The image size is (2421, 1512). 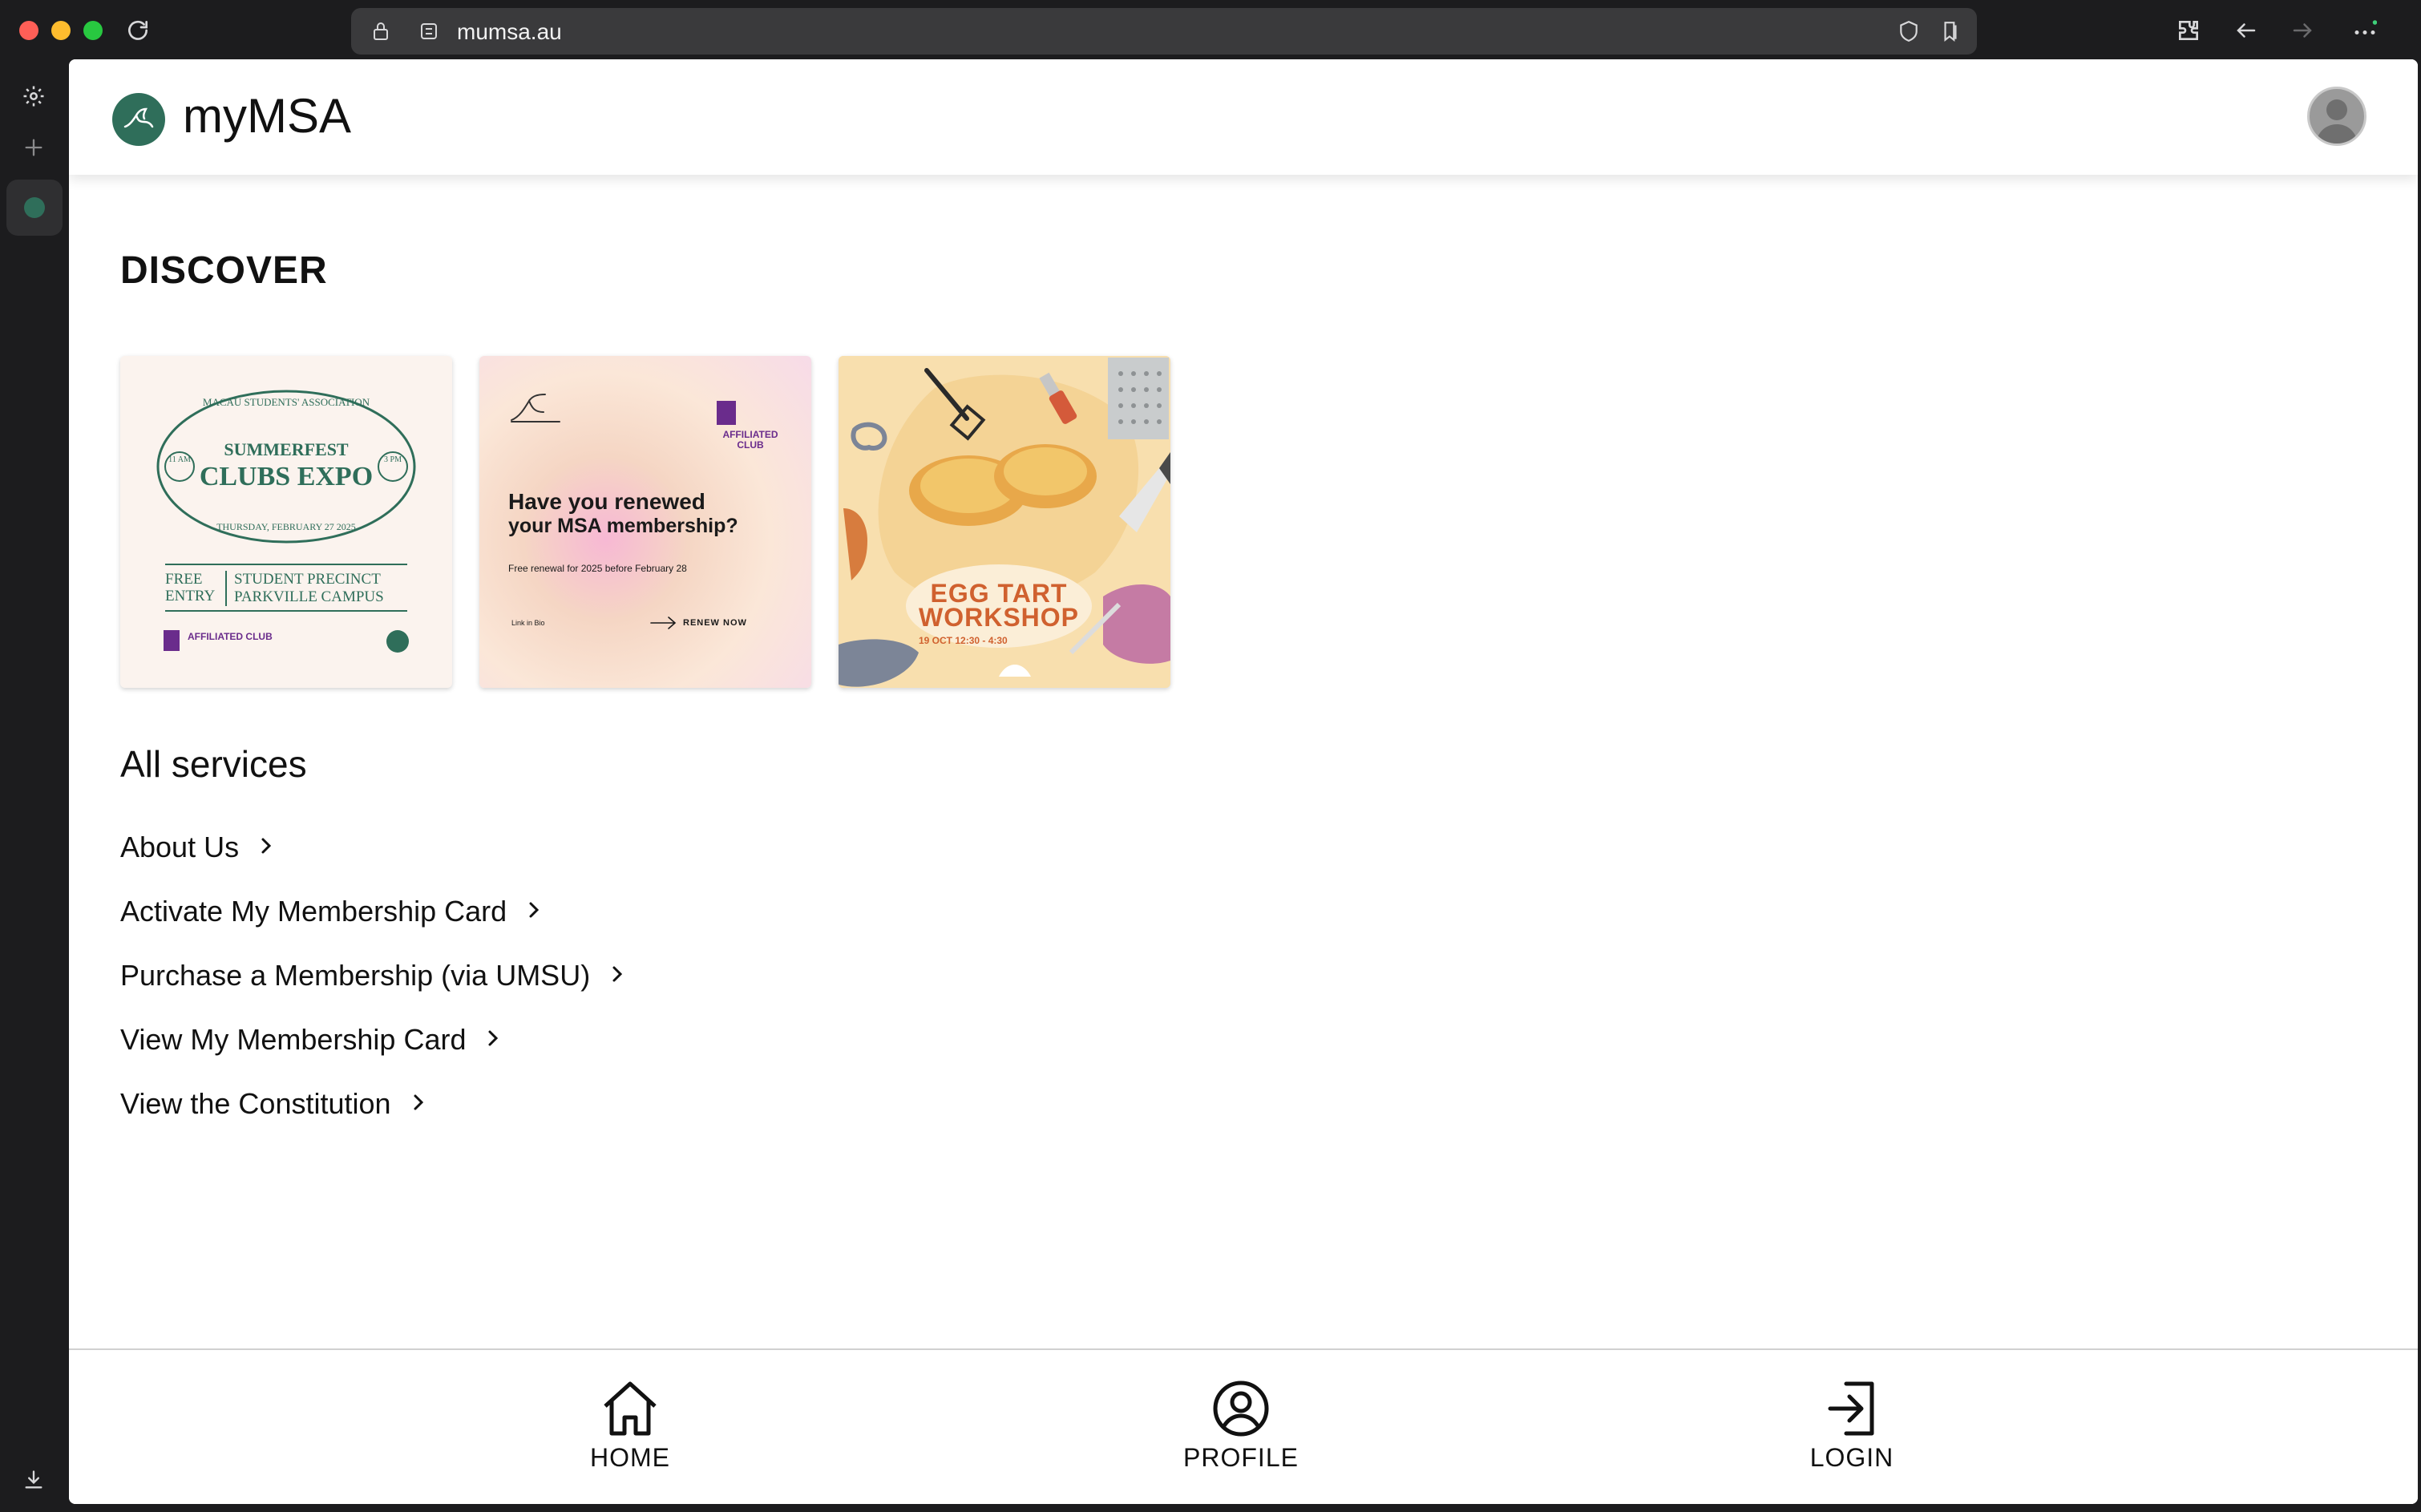 I want to click on discover-heading: DISCOVER, so click(x=224, y=270).